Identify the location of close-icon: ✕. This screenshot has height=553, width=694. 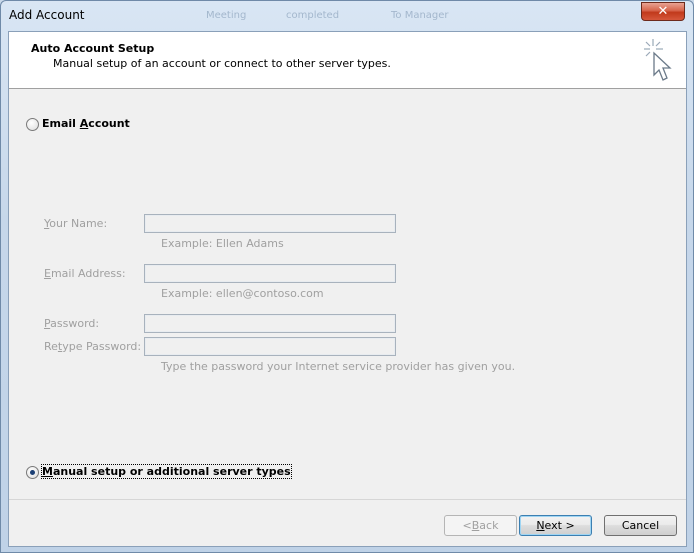
(663, 11).